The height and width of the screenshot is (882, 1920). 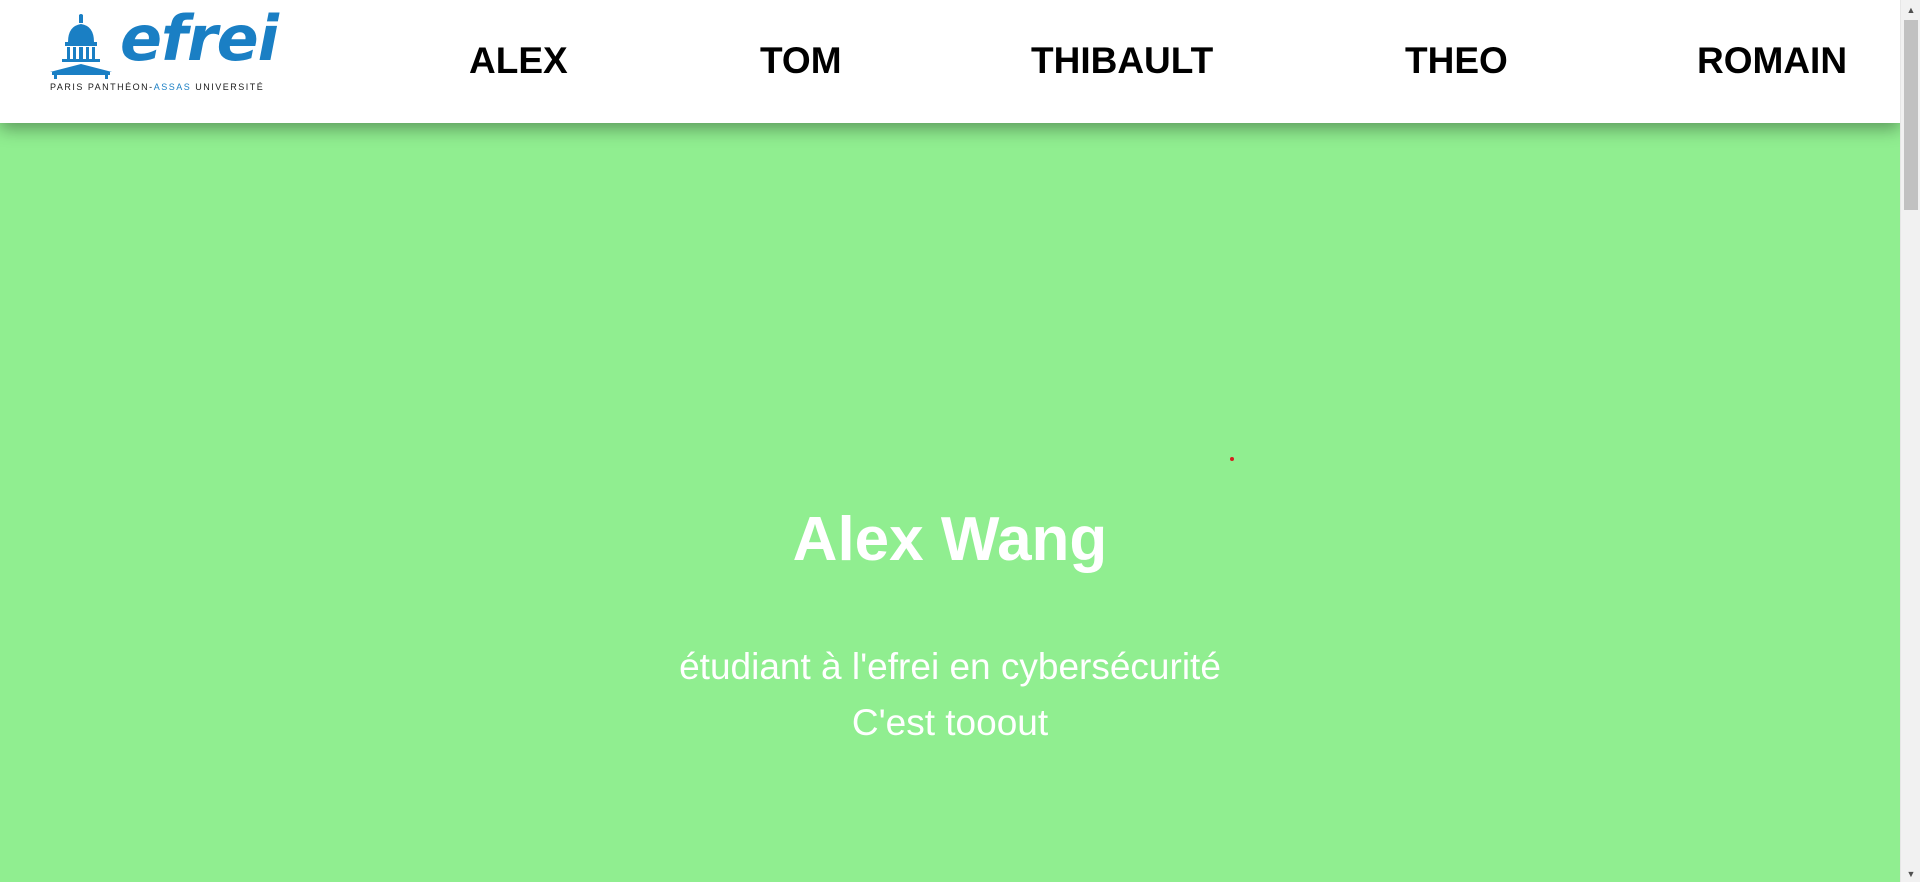 What do you see at coordinates (228, 87) in the screenshot?
I see `logo-tagline-right: UNIVERSITÉ` at bounding box center [228, 87].